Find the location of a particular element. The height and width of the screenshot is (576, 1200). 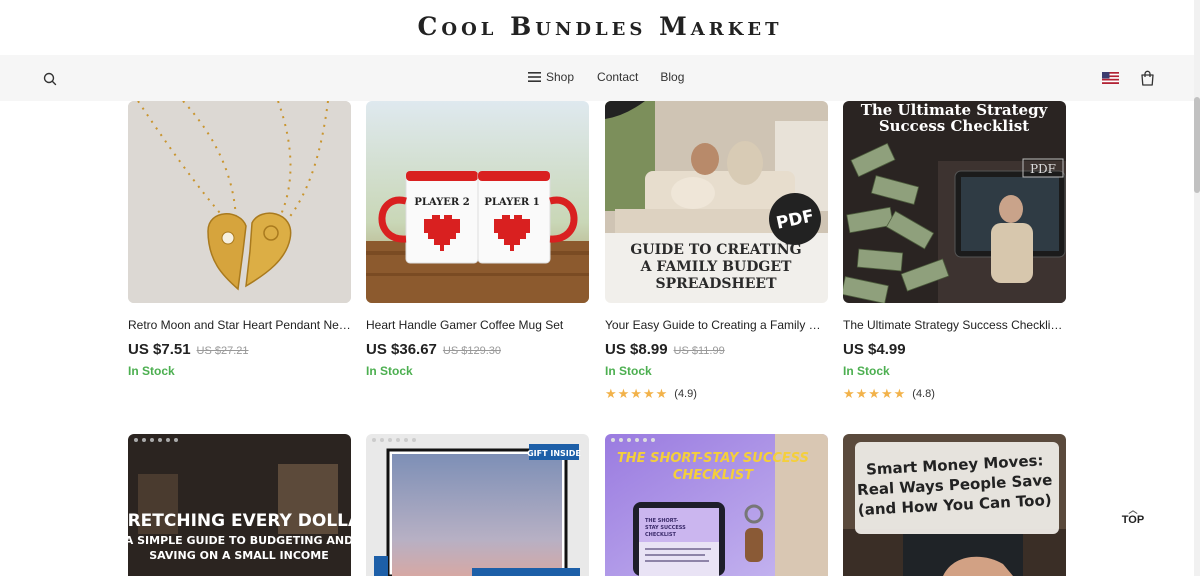

product-image: PLAYER 2 PLAYER 1 is located at coordinates (477, 202).